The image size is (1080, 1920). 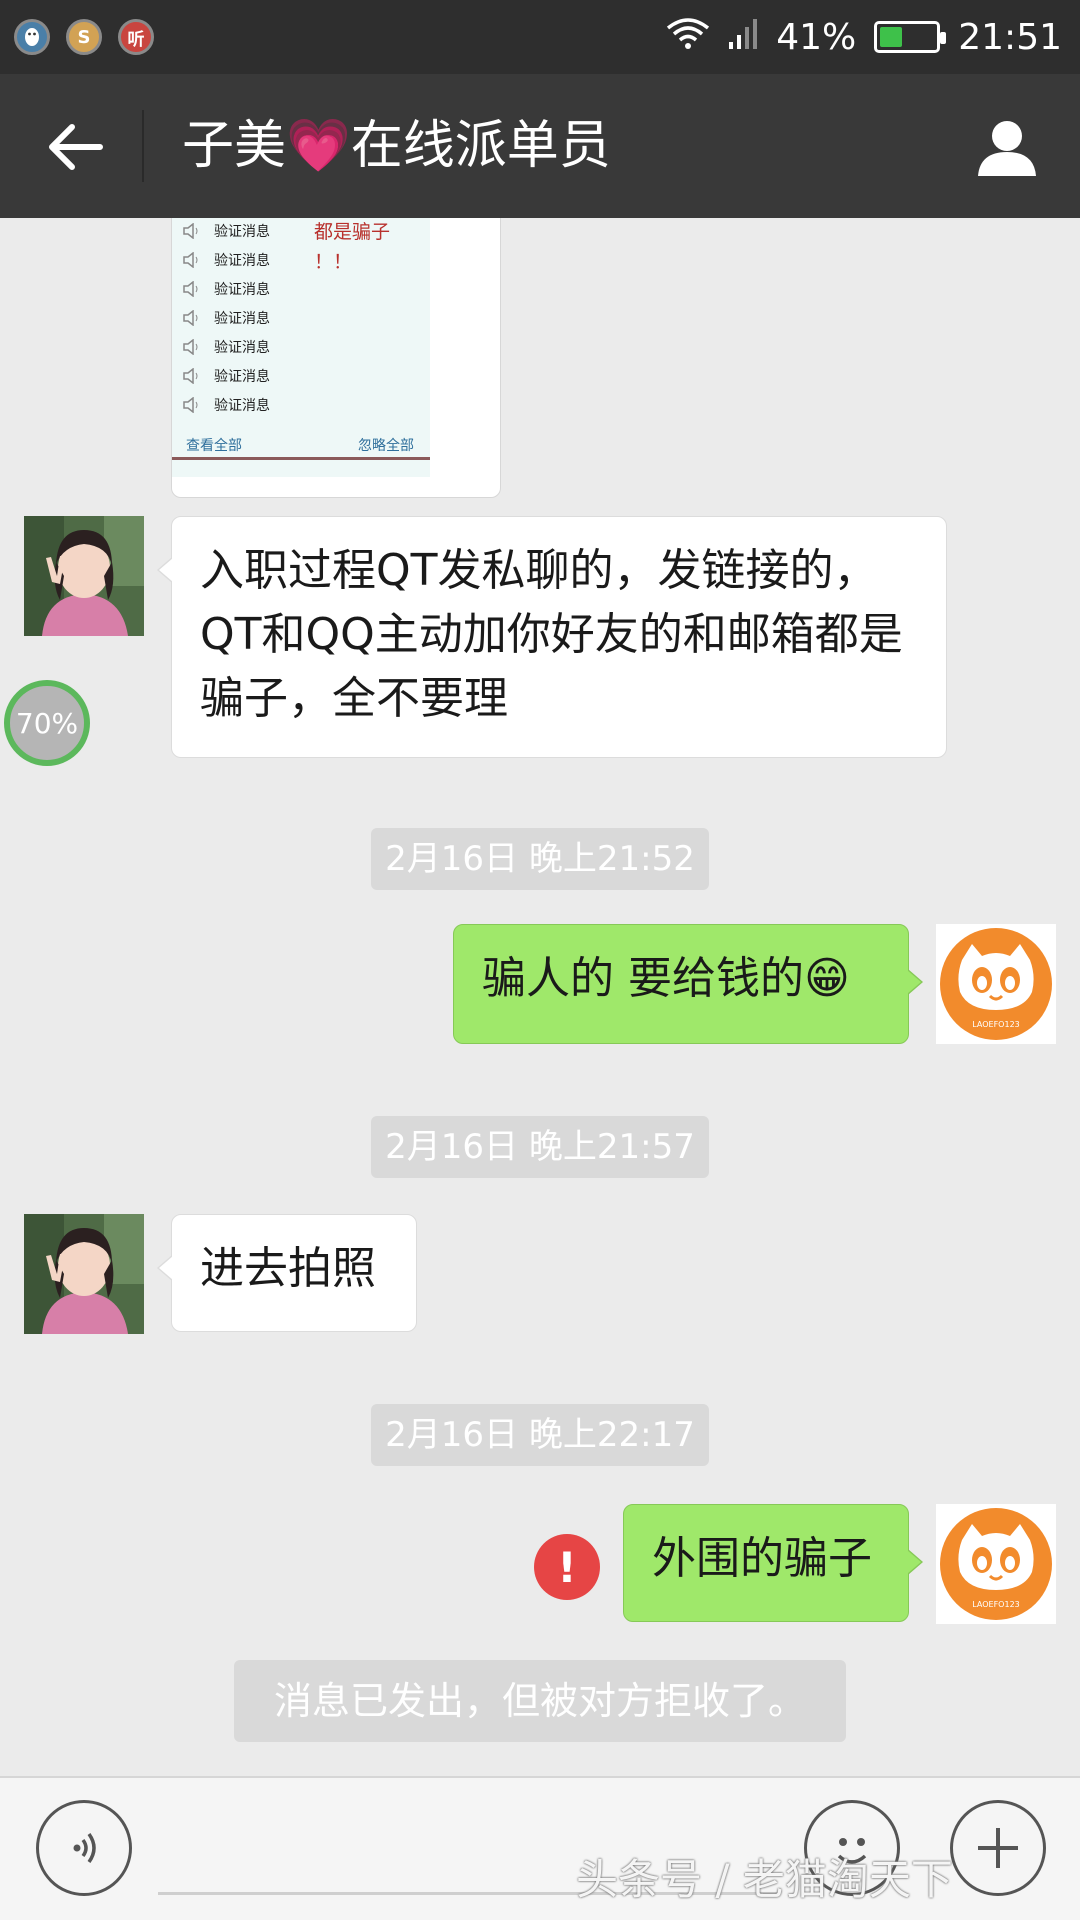 I want to click on warning-text: 都是骗子 ！！, so click(x=352, y=247).